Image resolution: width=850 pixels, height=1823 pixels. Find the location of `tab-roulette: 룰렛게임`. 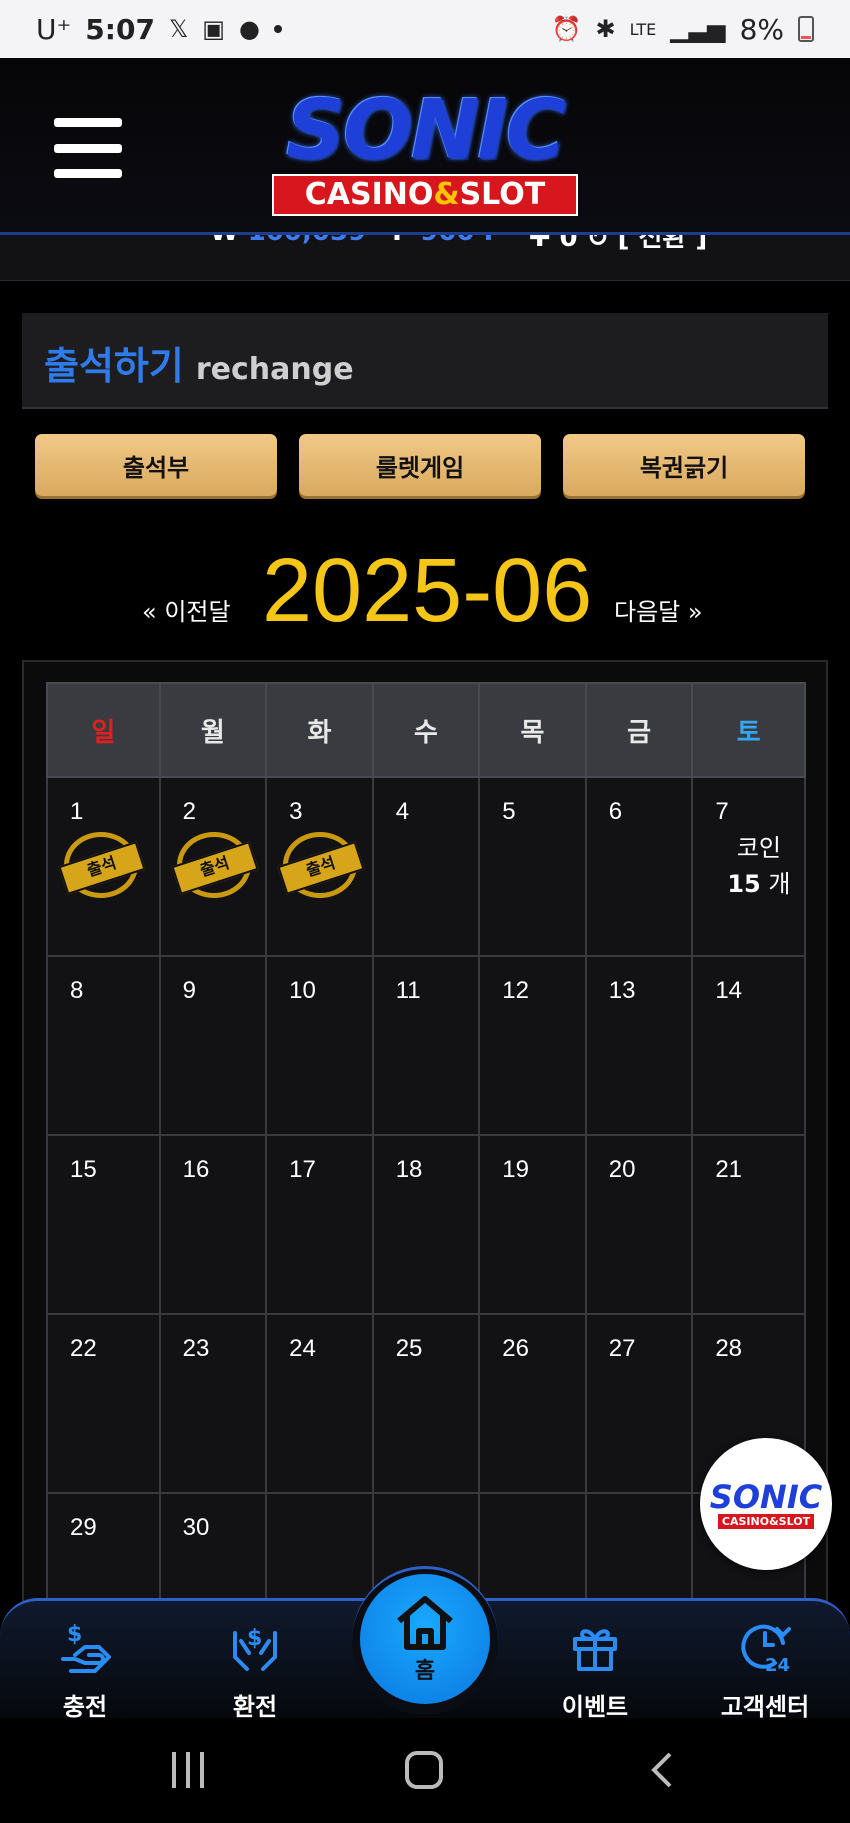

tab-roulette: 룰렛게임 is located at coordinates (420, 465).